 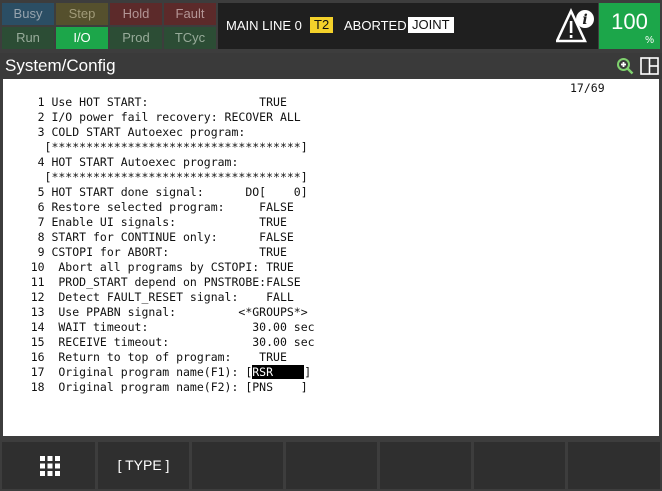 What do you see at coordinates (109, 26) in the screenshot?
I see `status-indicator-grid: Busy Step Hold Fault Run I/O Prod TCyc` at bounding box center [109, 26].